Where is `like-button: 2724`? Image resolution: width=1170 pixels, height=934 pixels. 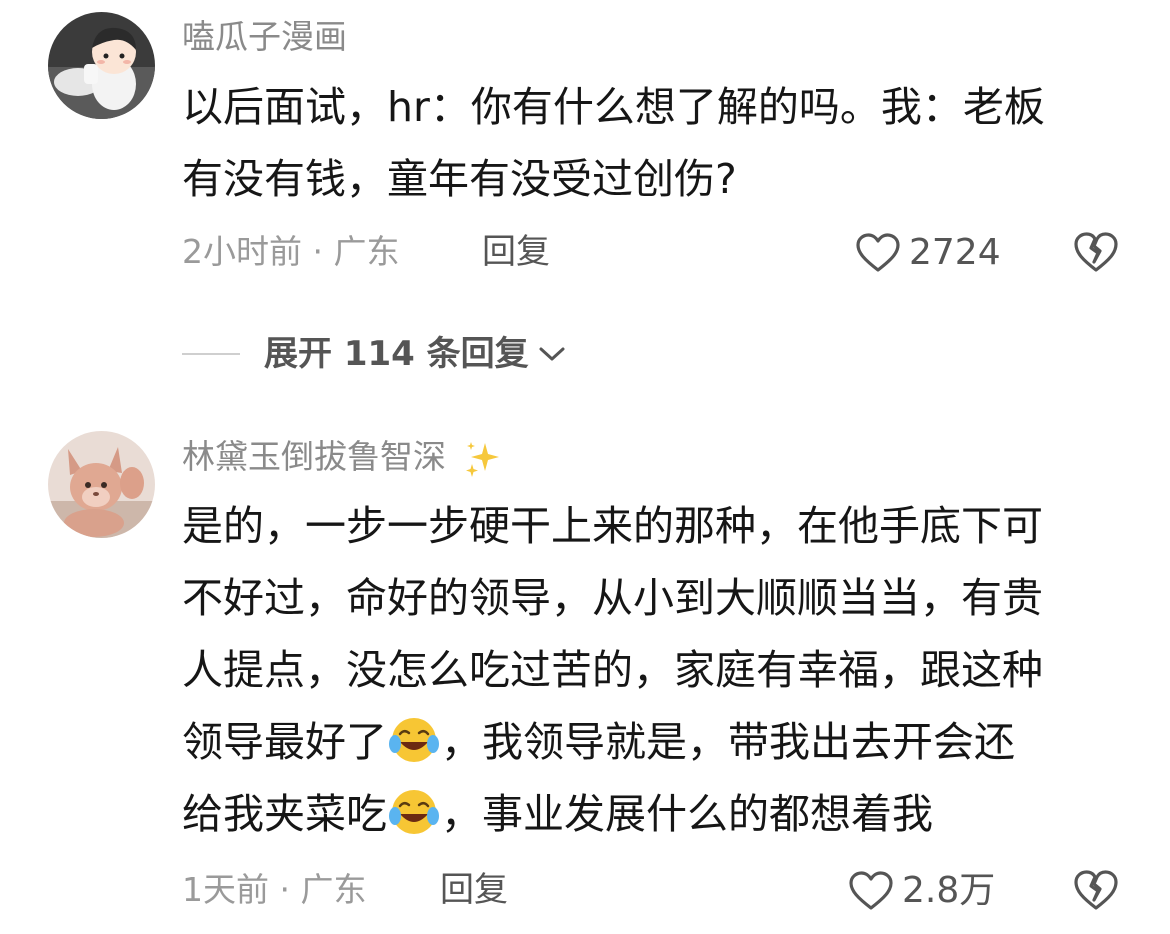
like-button: 2724 is located at coordinates (928, 253).